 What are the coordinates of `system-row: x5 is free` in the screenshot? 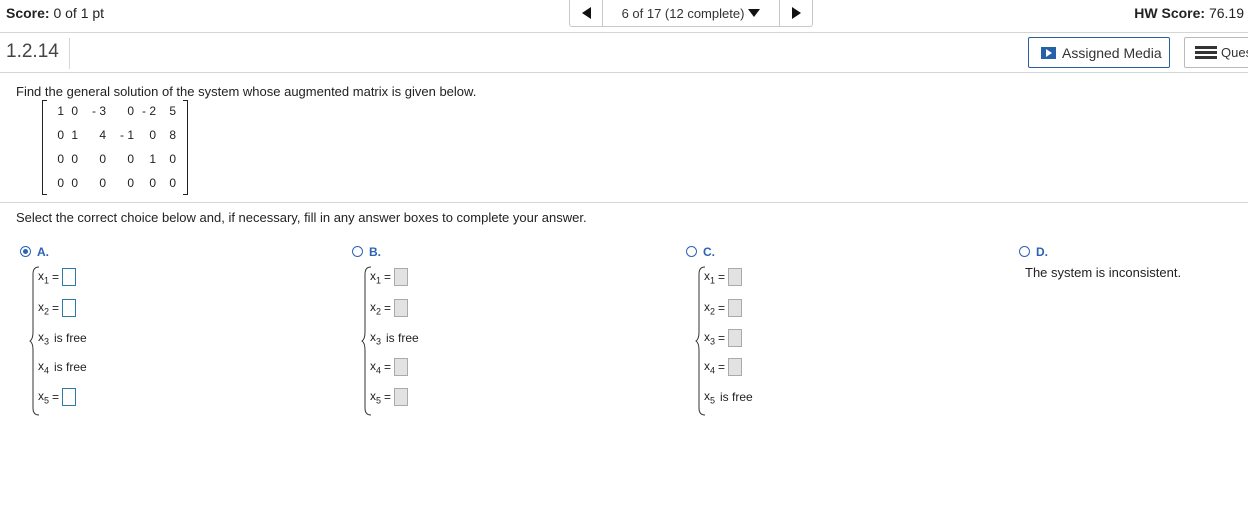 It's located at (728, 397).